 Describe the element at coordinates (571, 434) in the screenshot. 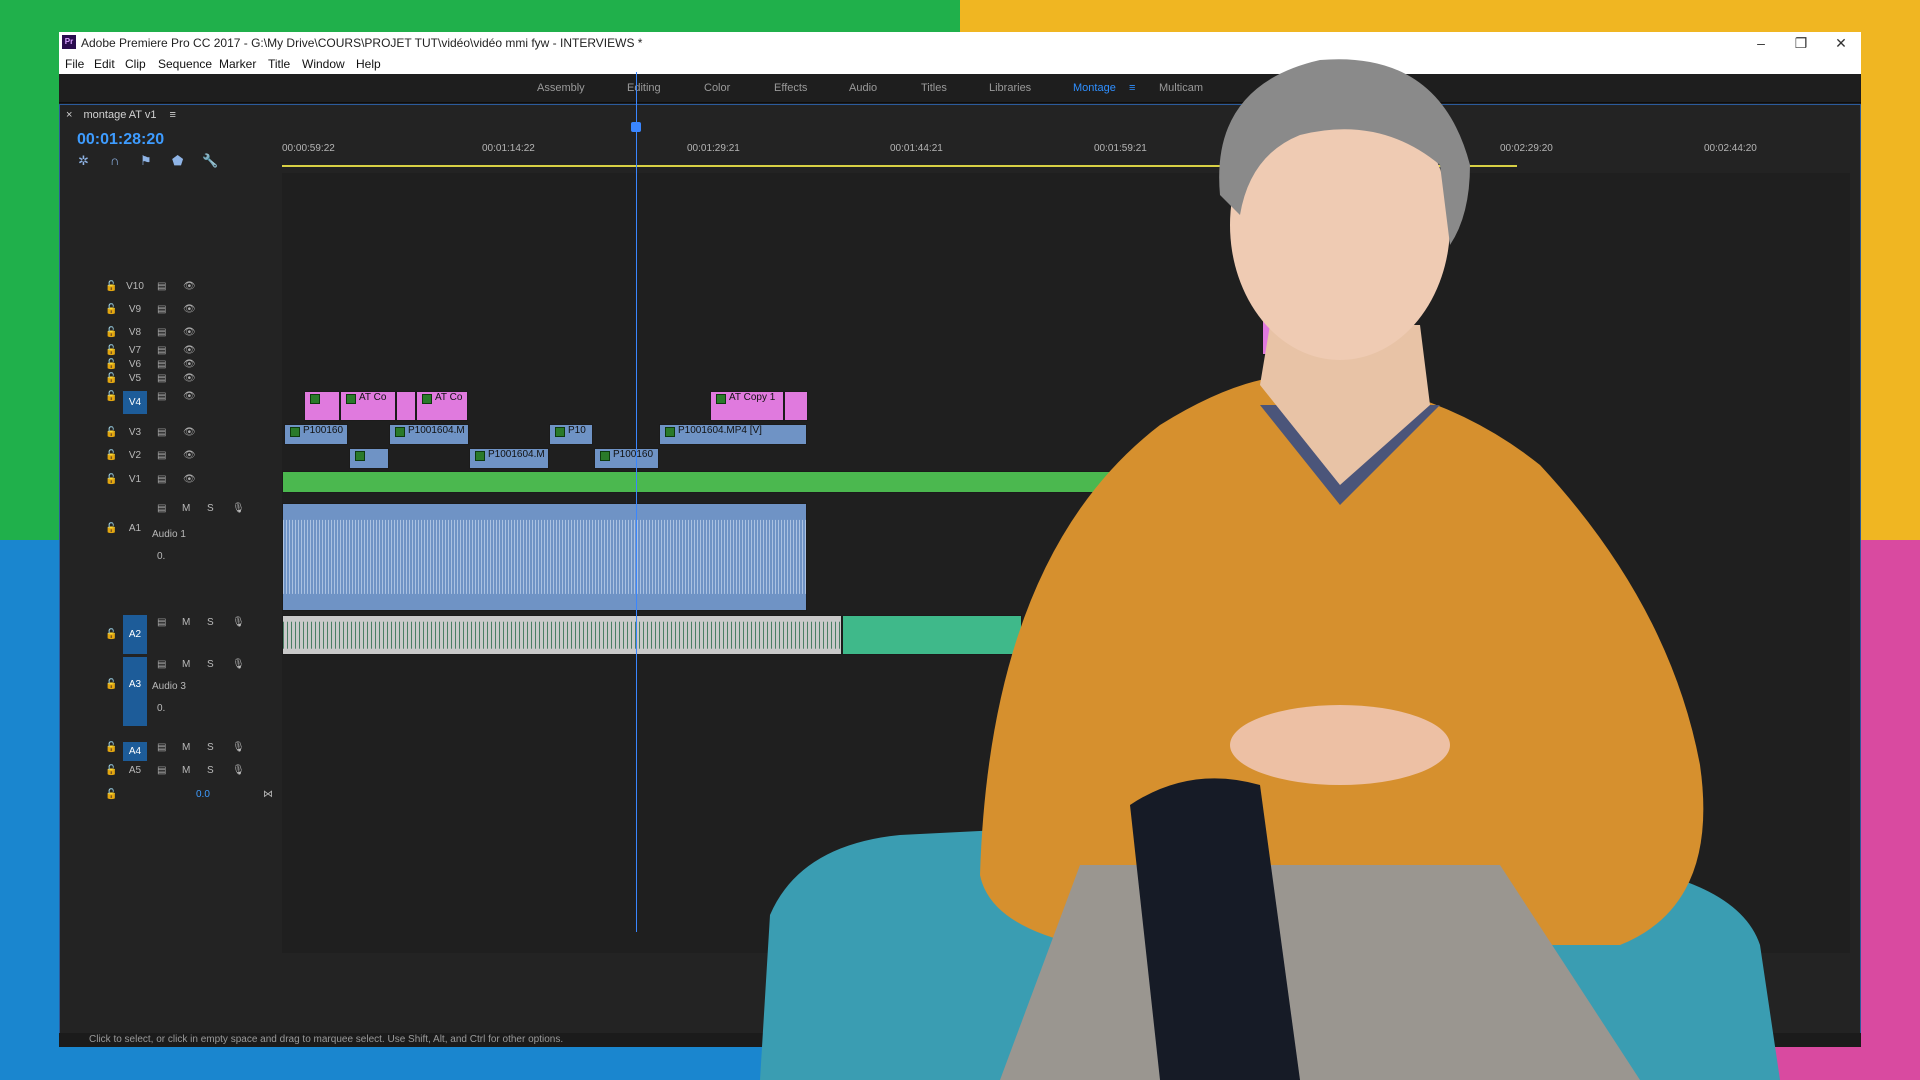

I see `clip-v3: P10` at that location.